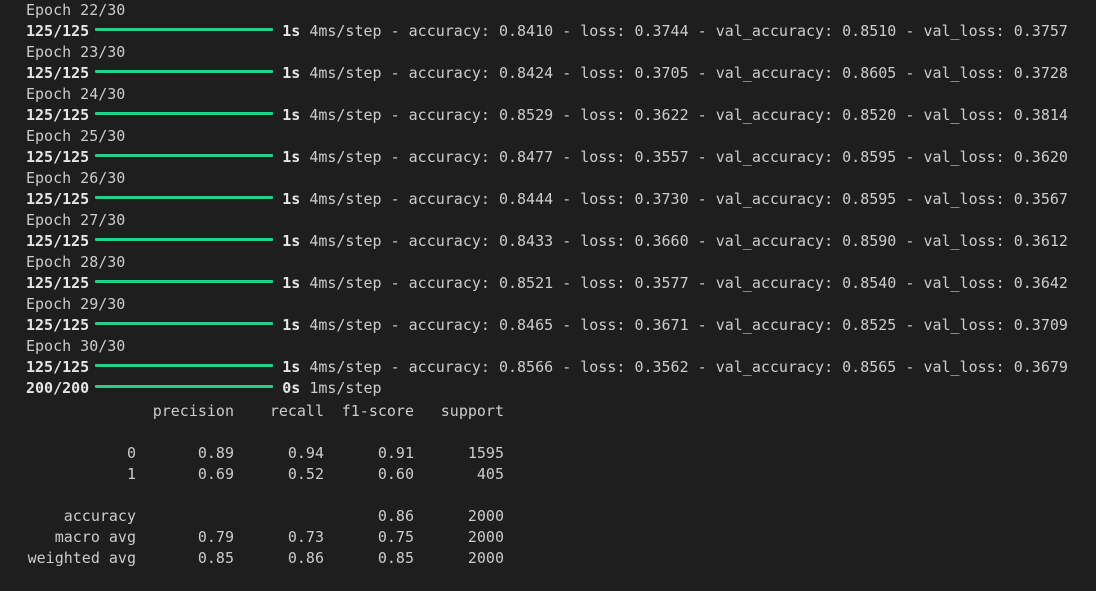 The height and width of the screenshot is (591, 1096). I want to click on report-header-cell: precision, so click(193, 410).